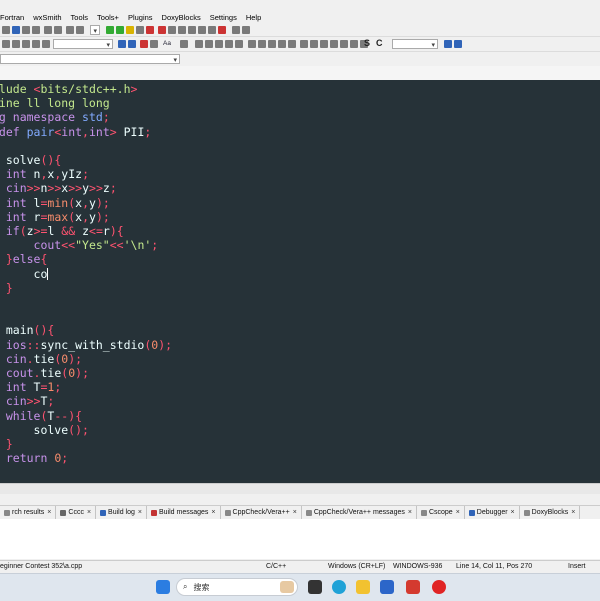 The height and width of the screenshot is (601, 600). I want to click on log-tab: Cccc ×, so click(76, 512).